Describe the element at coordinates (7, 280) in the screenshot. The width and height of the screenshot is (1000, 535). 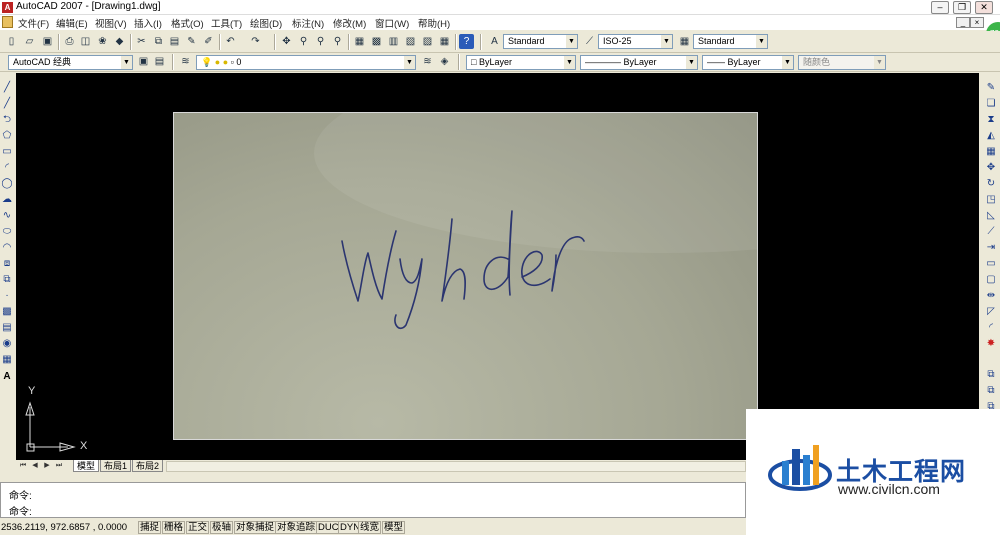
I see `make-block-icon: ⧉` at that location.